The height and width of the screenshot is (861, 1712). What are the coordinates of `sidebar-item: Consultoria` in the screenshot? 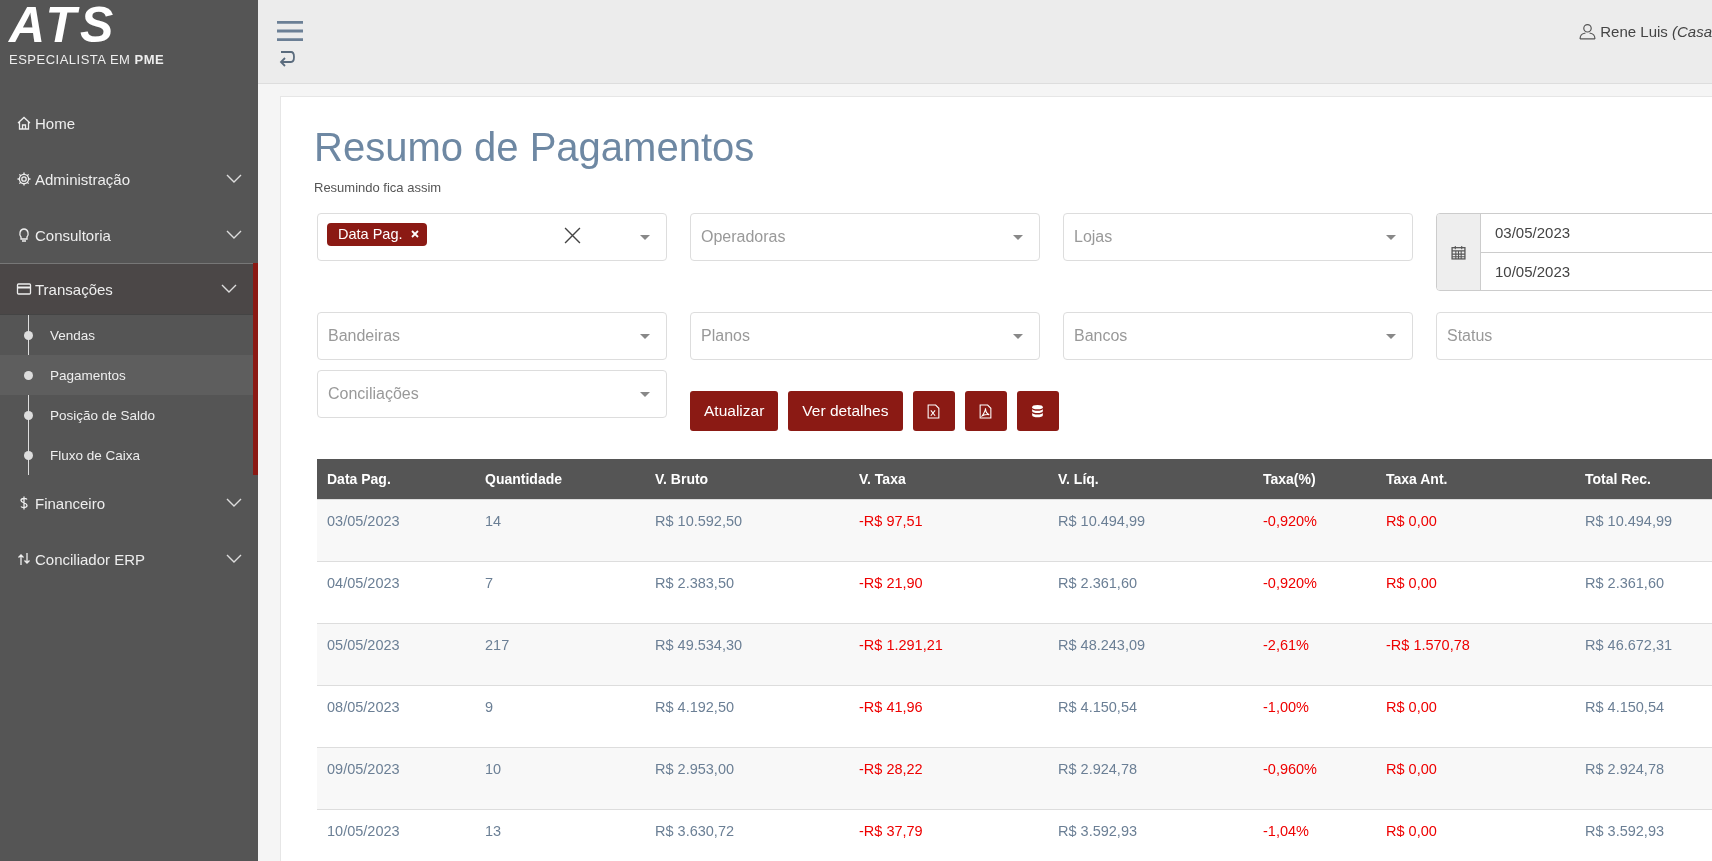 It's located at (129, 235).